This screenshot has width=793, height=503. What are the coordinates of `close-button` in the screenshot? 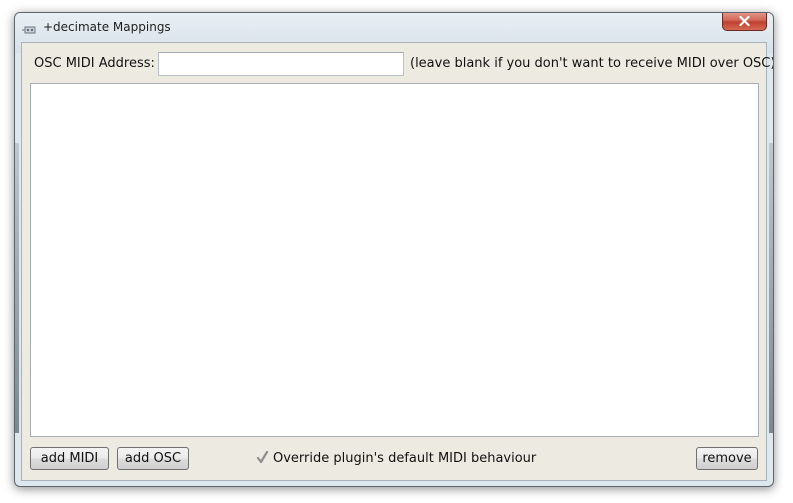 It's located at (744, 22).